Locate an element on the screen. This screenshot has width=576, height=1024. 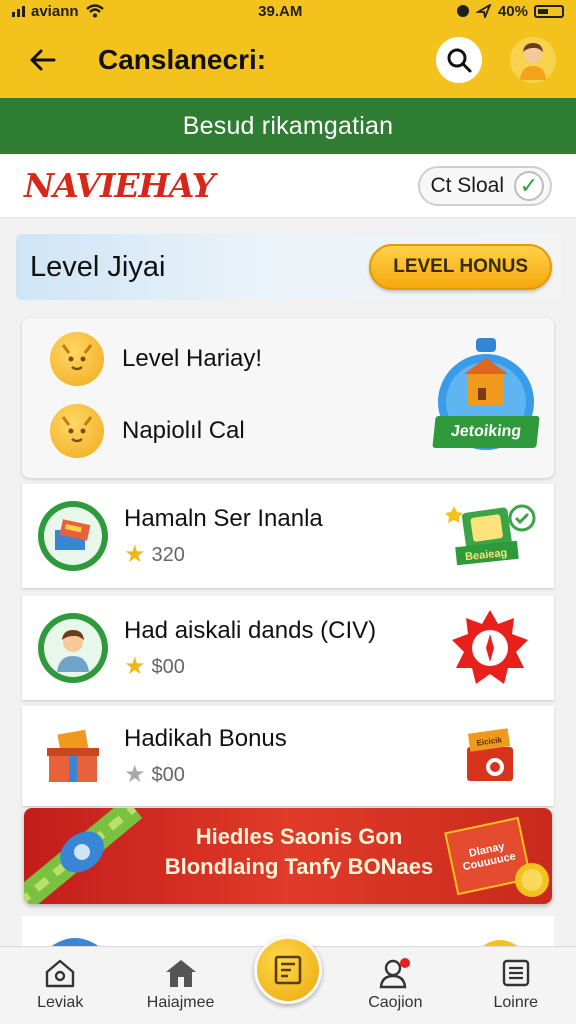
status-right: 40% is located at coordinates (510, 11).